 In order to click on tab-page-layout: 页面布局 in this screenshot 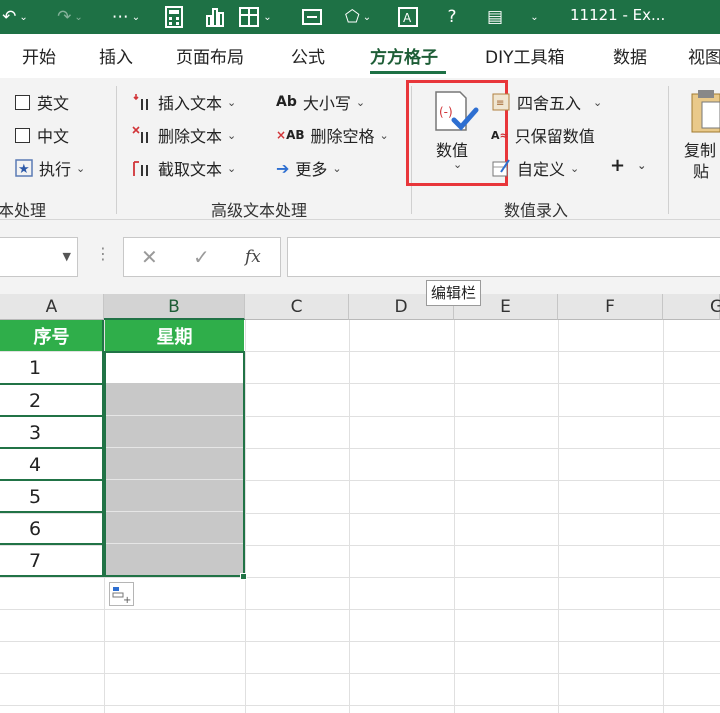, I will do `click(210, 55)`.